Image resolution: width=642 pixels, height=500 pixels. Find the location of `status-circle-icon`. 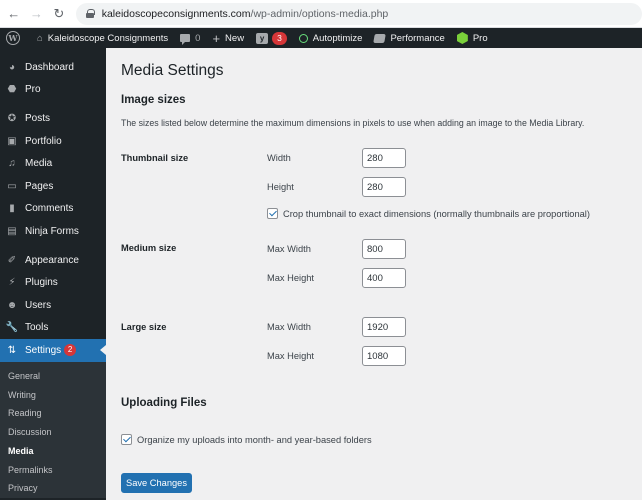

status-circle-icon is located at coordinates (303, 38).